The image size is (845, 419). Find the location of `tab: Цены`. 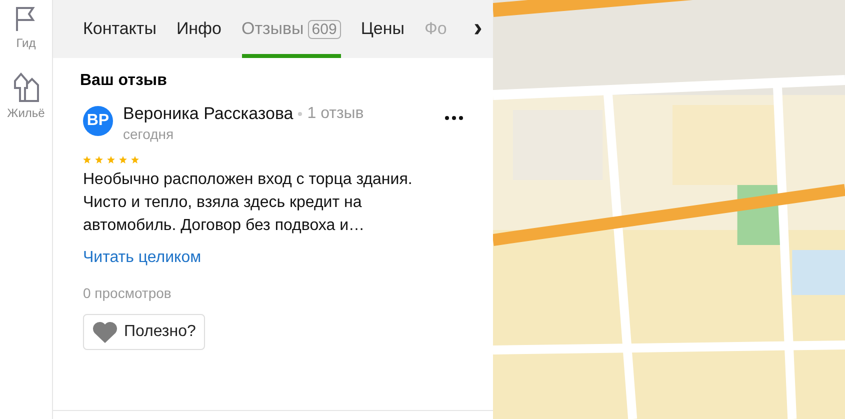

tab: Цены is located at coordinates (382, 29).